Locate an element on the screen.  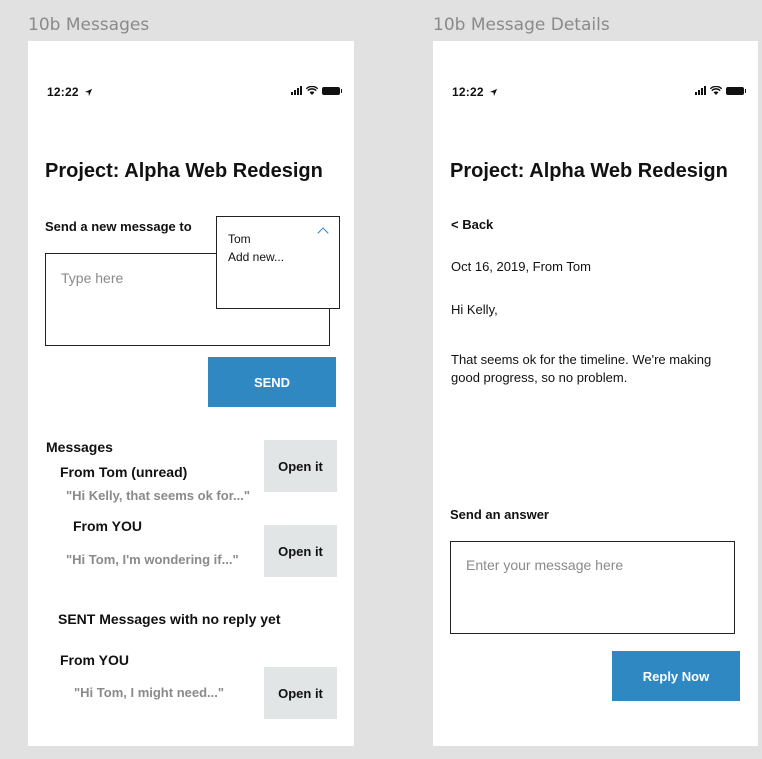
messages-heading: Messages is located at coordinates (79, 447).